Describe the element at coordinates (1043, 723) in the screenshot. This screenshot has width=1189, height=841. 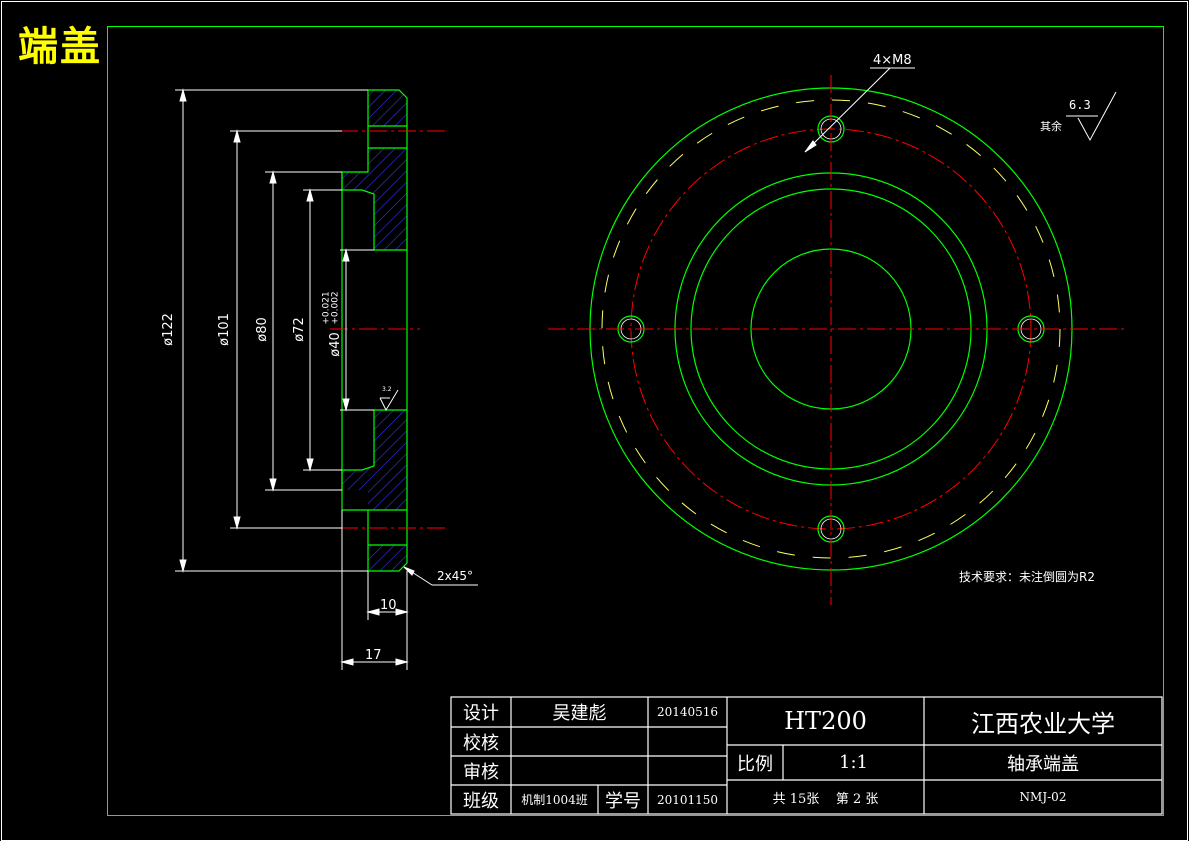
I see `tb-school: 江西农业大学` at that location.